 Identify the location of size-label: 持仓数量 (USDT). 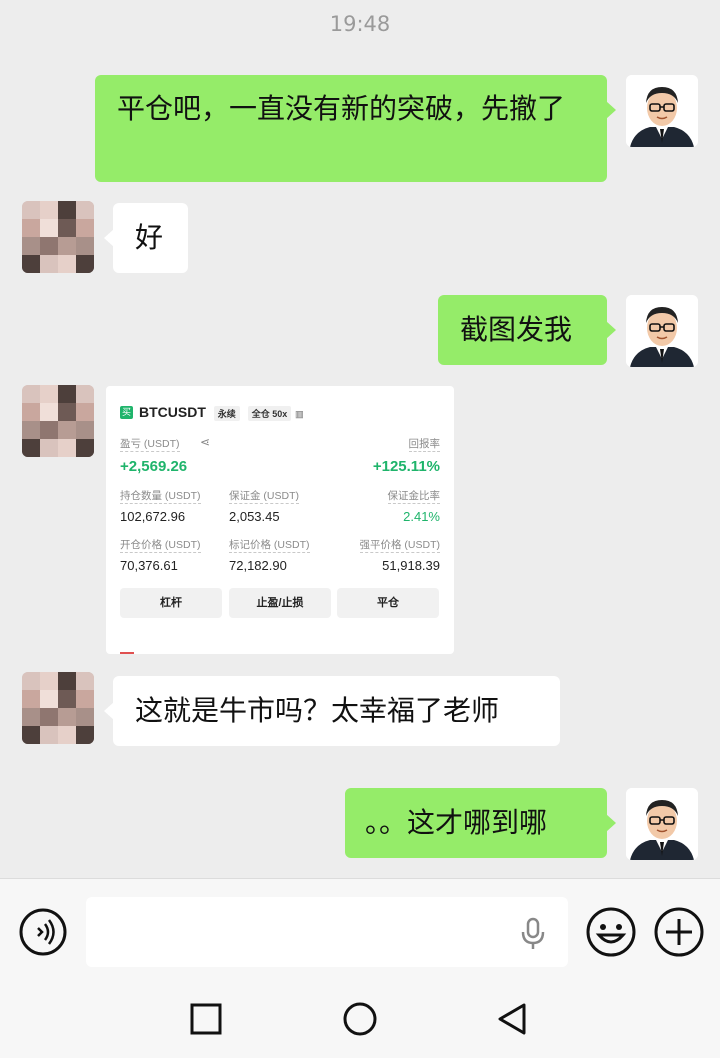
(160, 497).